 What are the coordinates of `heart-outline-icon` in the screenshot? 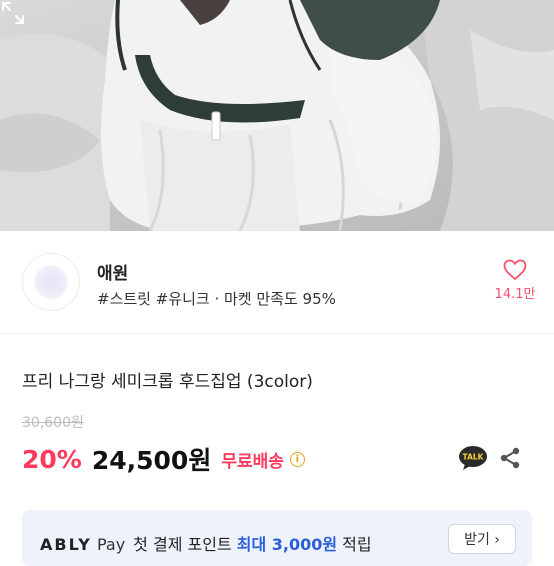 It's located at (515, 270).